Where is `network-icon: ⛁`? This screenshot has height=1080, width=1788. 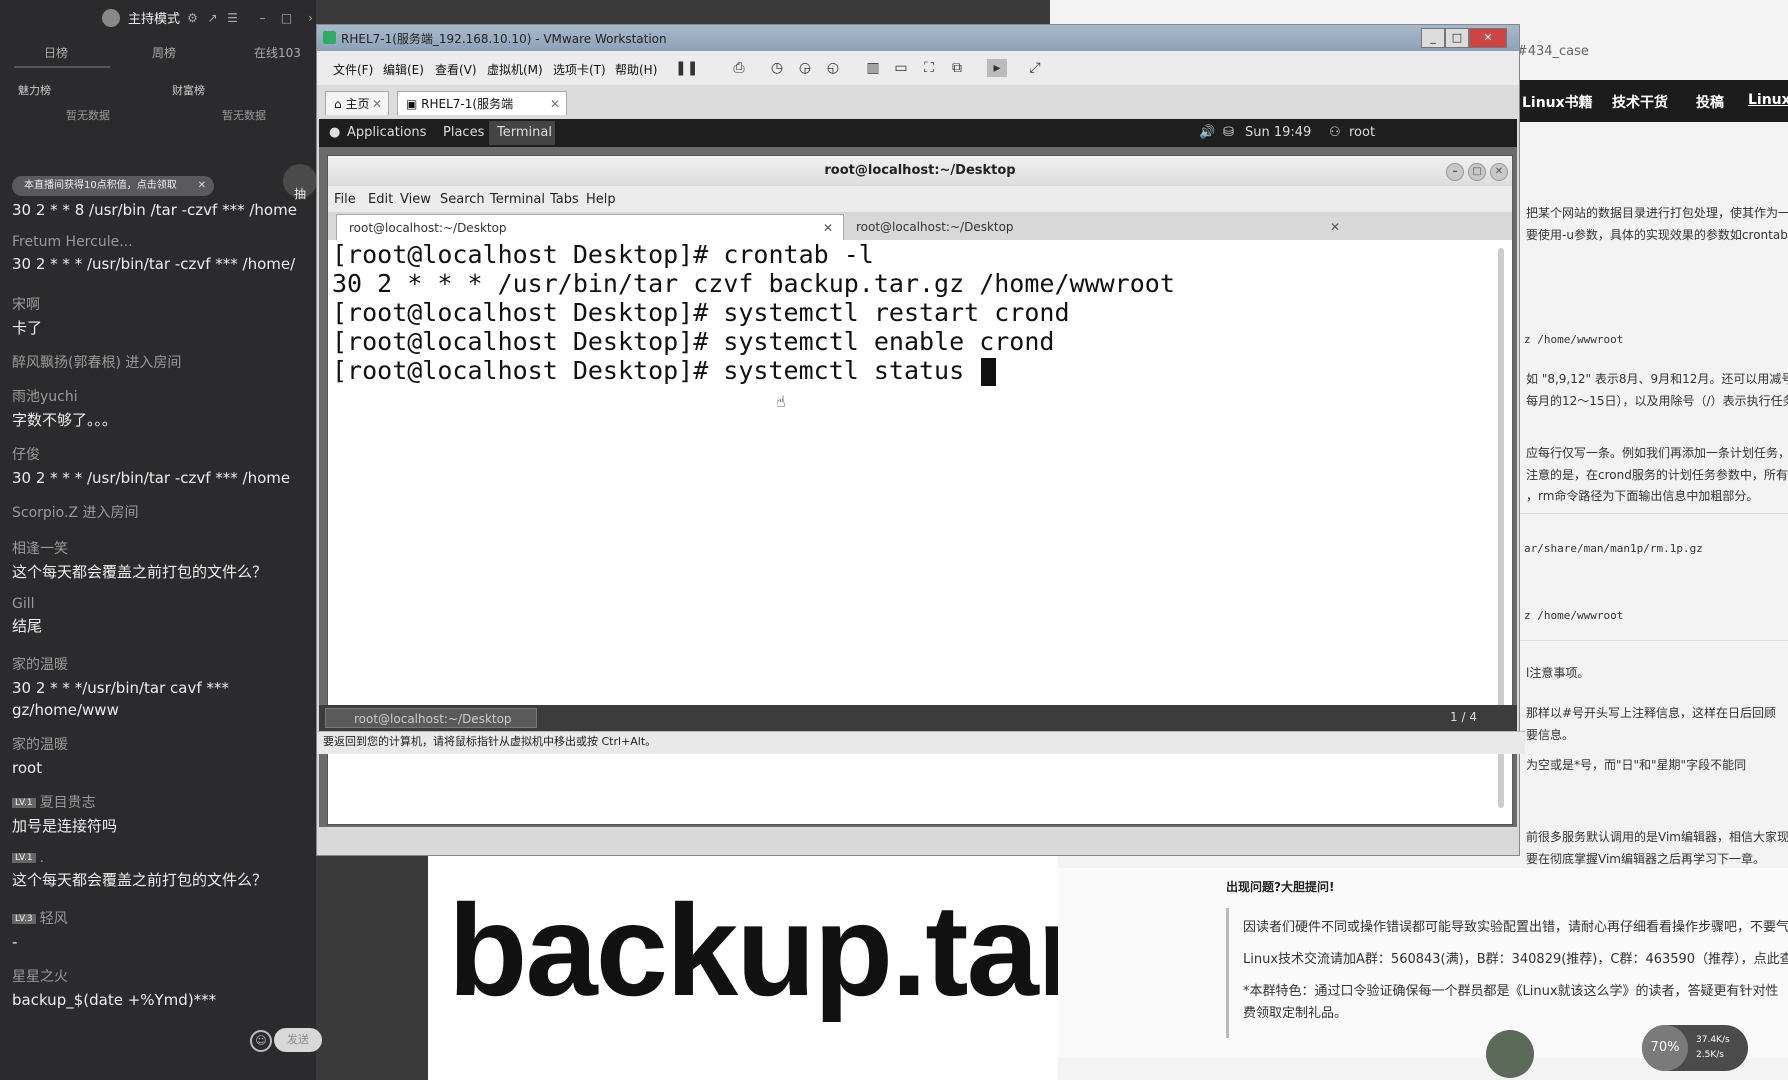 network-icon: ⛁ is located at coordinates (1228, 132).